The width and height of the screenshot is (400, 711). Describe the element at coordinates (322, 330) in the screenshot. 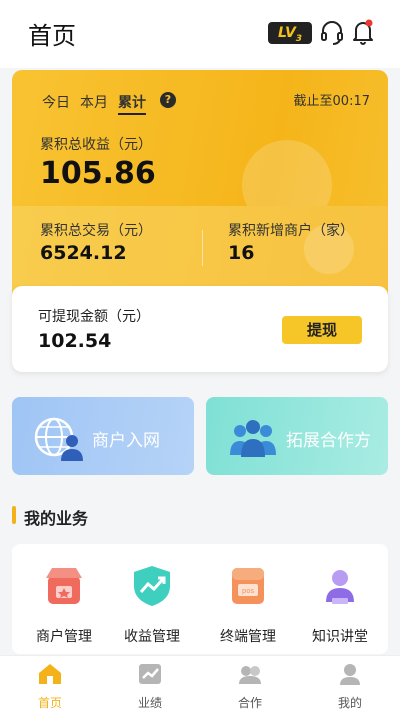

I see `withdraw-button: 提现` at that location.